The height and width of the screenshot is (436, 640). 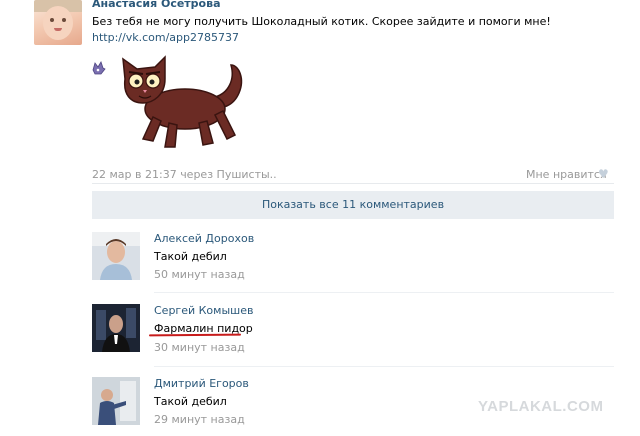 What do you see at coordinates (199, 347) in the screenshot?
I see `comment-timestamp: 30 минут назад` at bounding box center [199, 347].